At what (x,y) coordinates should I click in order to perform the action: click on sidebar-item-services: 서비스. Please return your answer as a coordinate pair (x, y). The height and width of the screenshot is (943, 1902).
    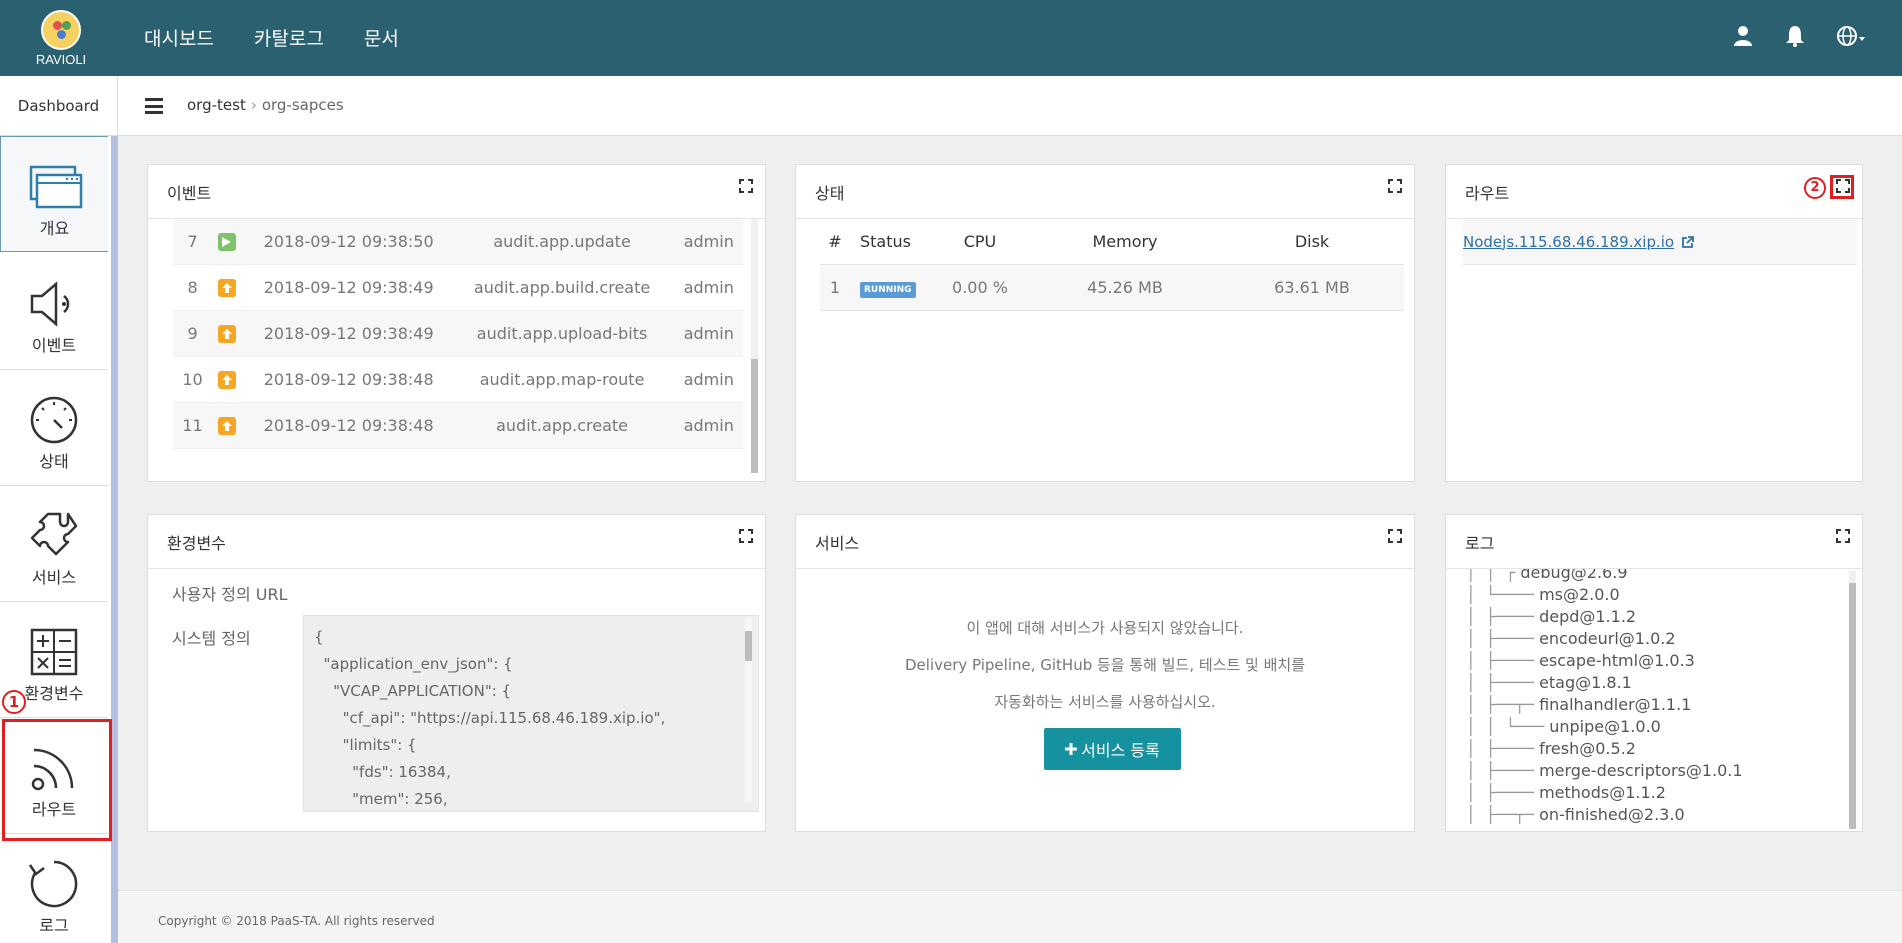
    Looking at the image, I should click on (54, 544).